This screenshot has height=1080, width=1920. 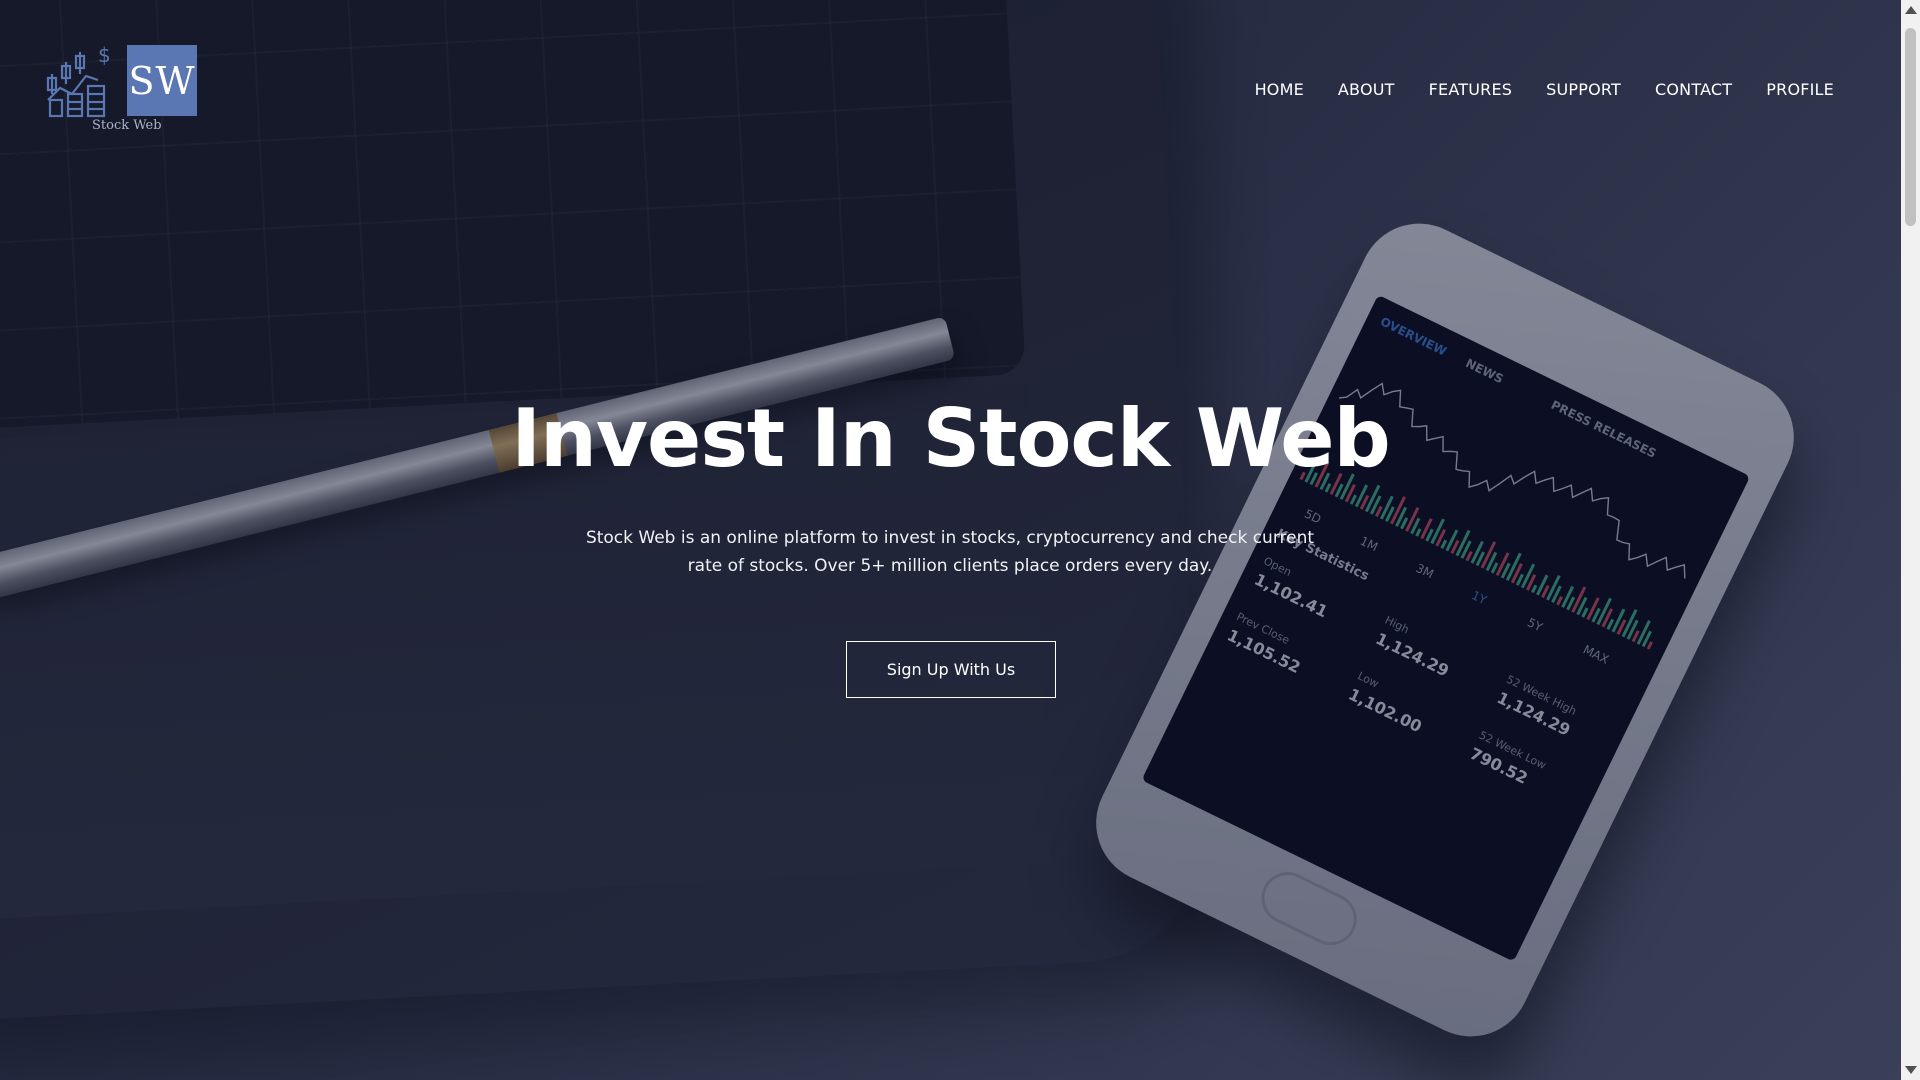 I want to click on logo-monogram: SW, so click(x=162, y=80).